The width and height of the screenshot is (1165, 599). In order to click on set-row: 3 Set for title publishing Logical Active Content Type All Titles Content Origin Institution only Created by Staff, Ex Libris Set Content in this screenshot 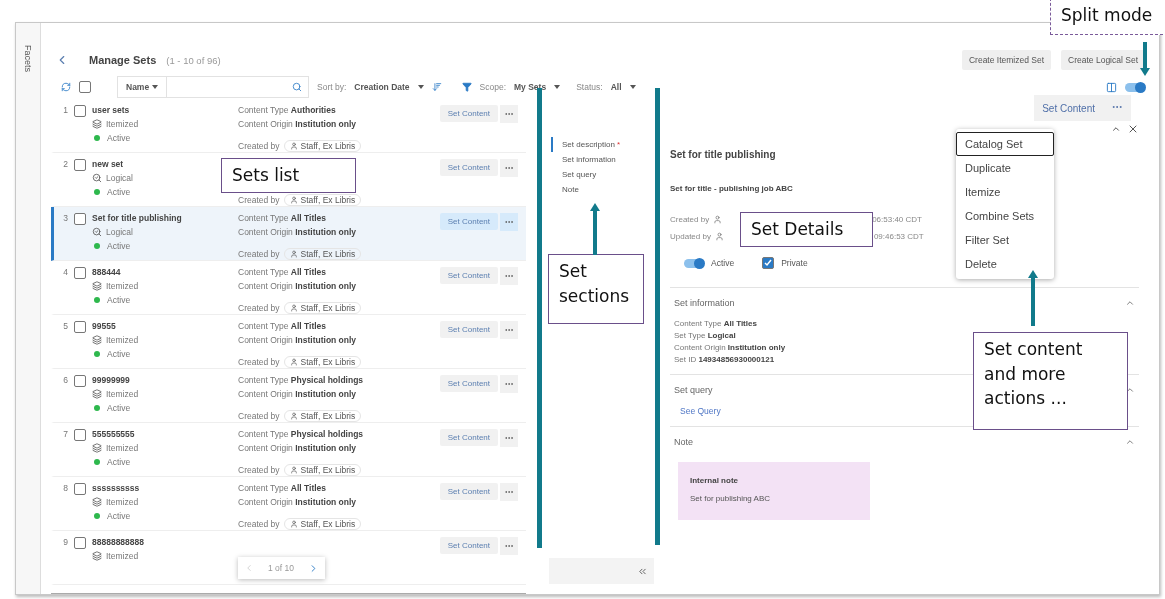, I will do `click(288, 234)`.